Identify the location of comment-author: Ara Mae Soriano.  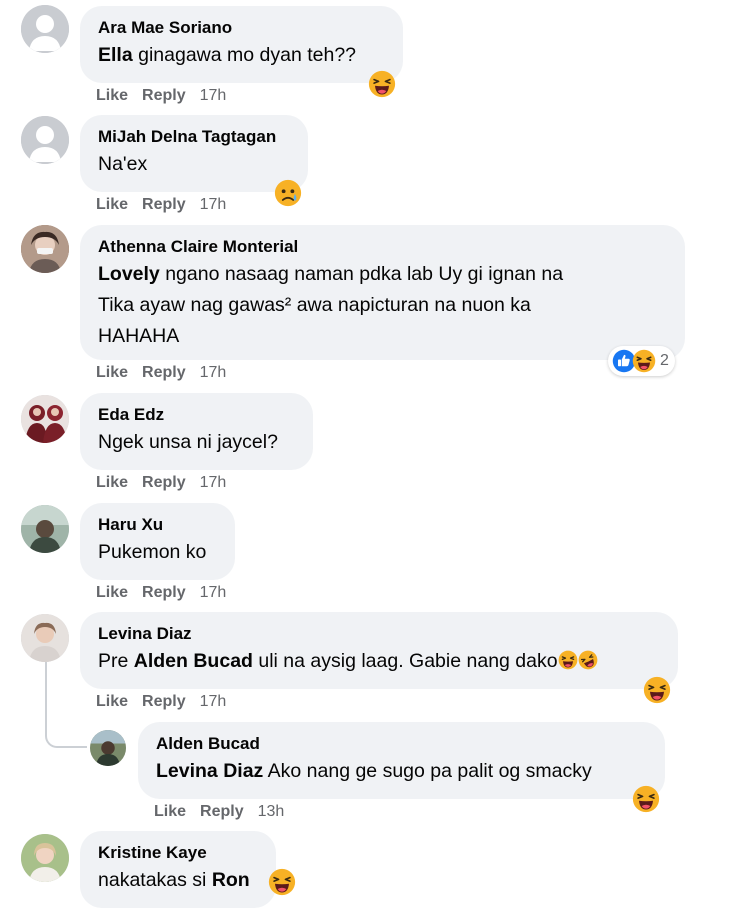
(241, 28).